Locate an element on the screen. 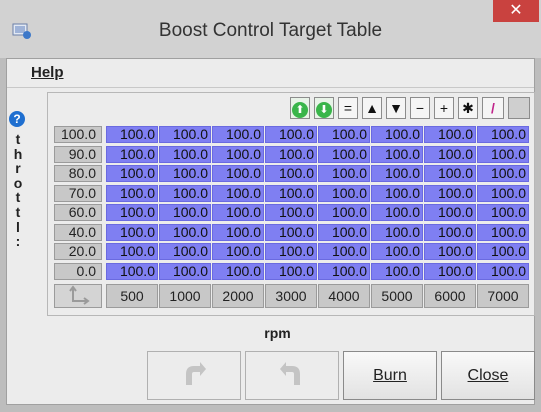  help-icon: ? is located at coordinates (17, 119).